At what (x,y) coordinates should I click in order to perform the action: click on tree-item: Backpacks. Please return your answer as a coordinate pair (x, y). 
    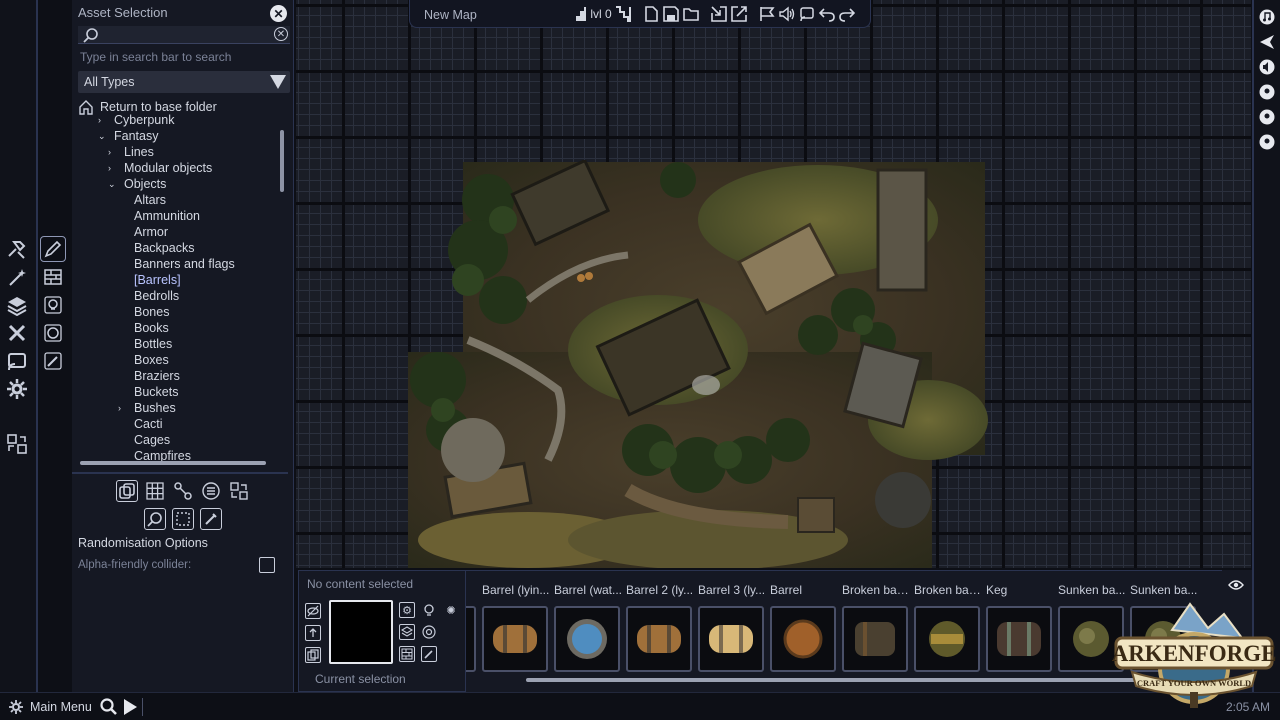
    Looking at the image, I should click on (156, 248).